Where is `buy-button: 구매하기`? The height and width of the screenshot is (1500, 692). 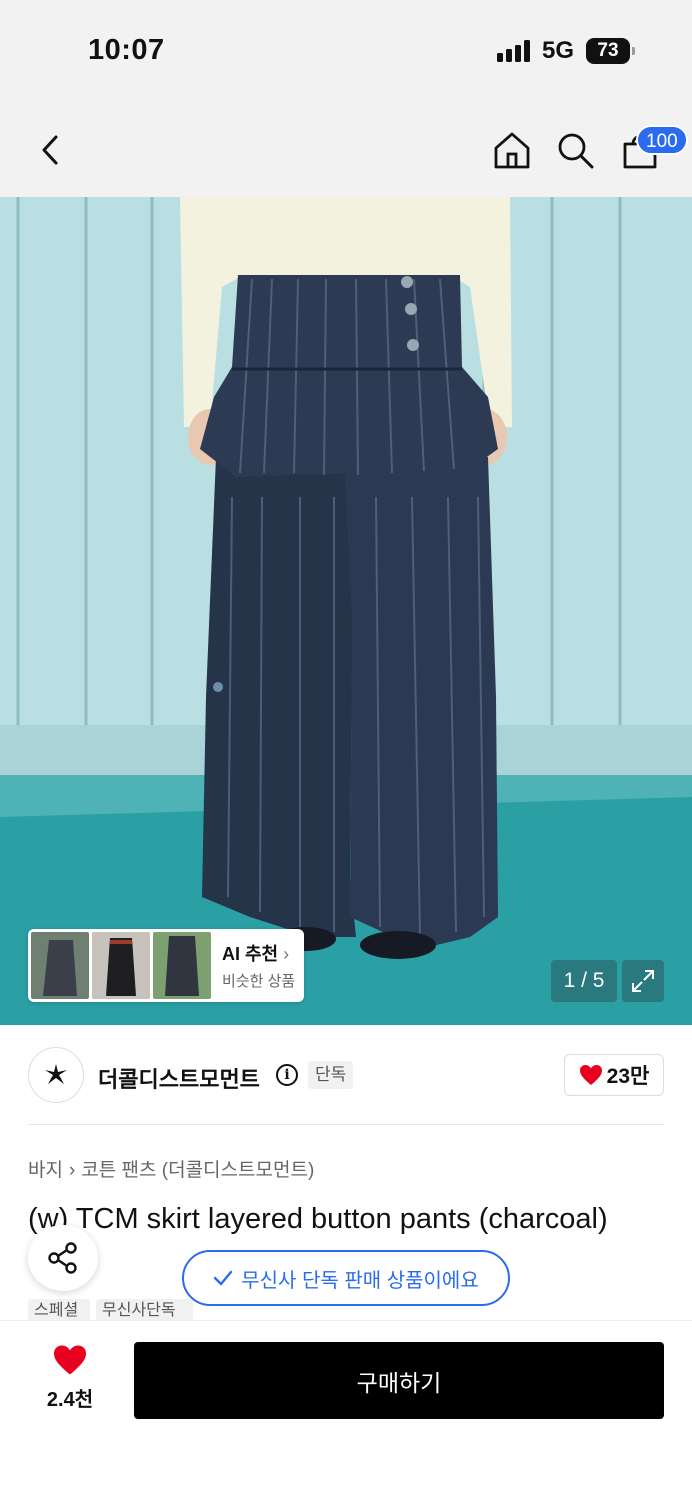
buy-button: 구매하기 is located at coordinates (399, 1380).